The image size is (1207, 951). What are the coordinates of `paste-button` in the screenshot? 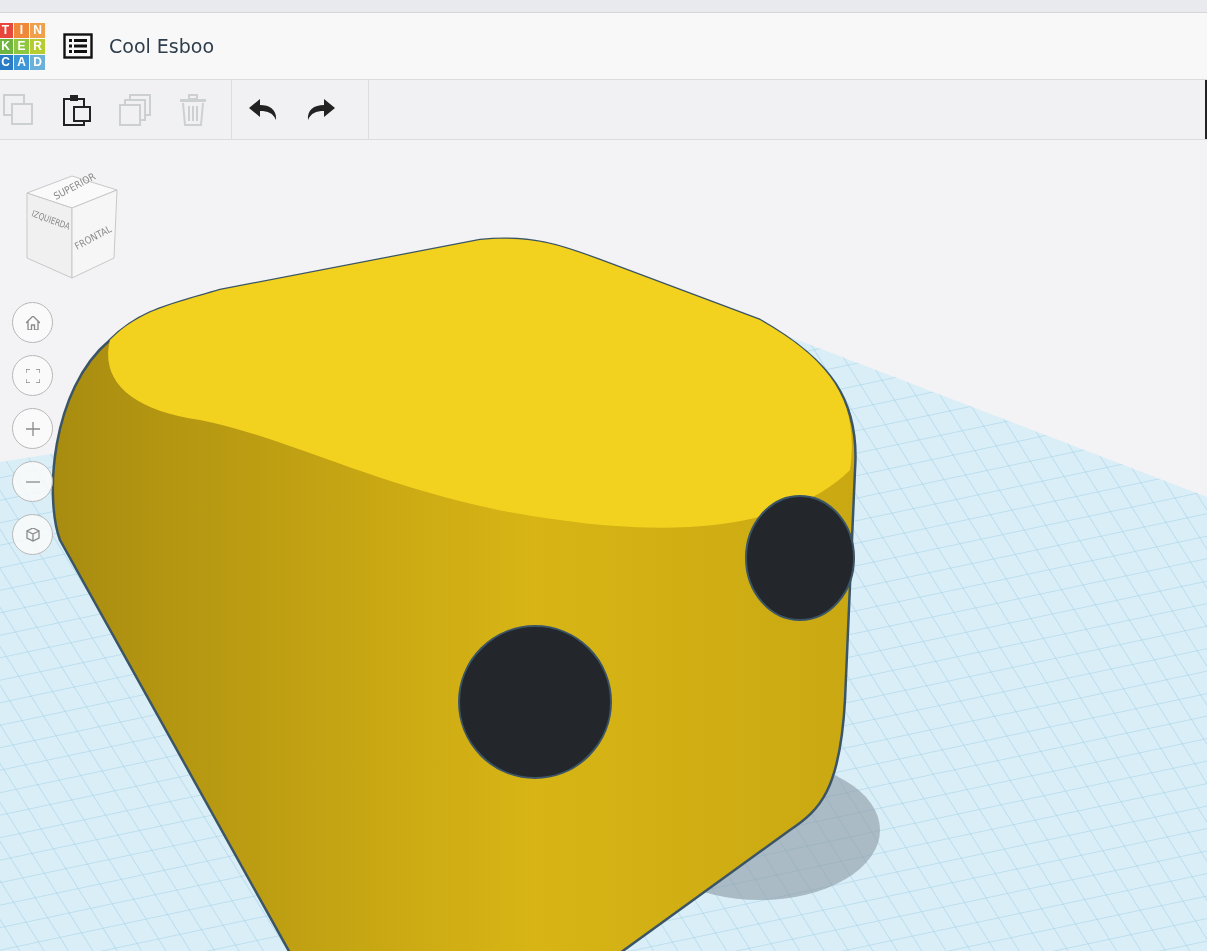 It's located at (77, 109).